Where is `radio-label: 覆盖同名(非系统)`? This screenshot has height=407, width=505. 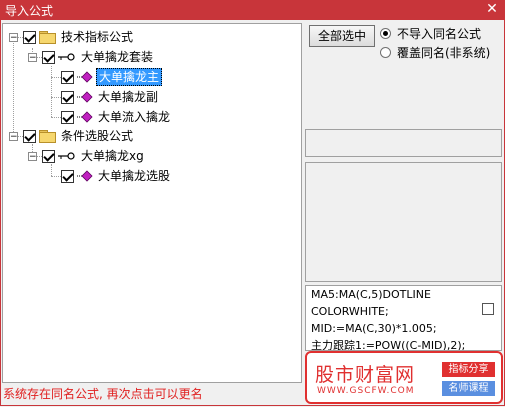
radio-label: 覆盖同名(非系统) is located at coordinates (444, 53).